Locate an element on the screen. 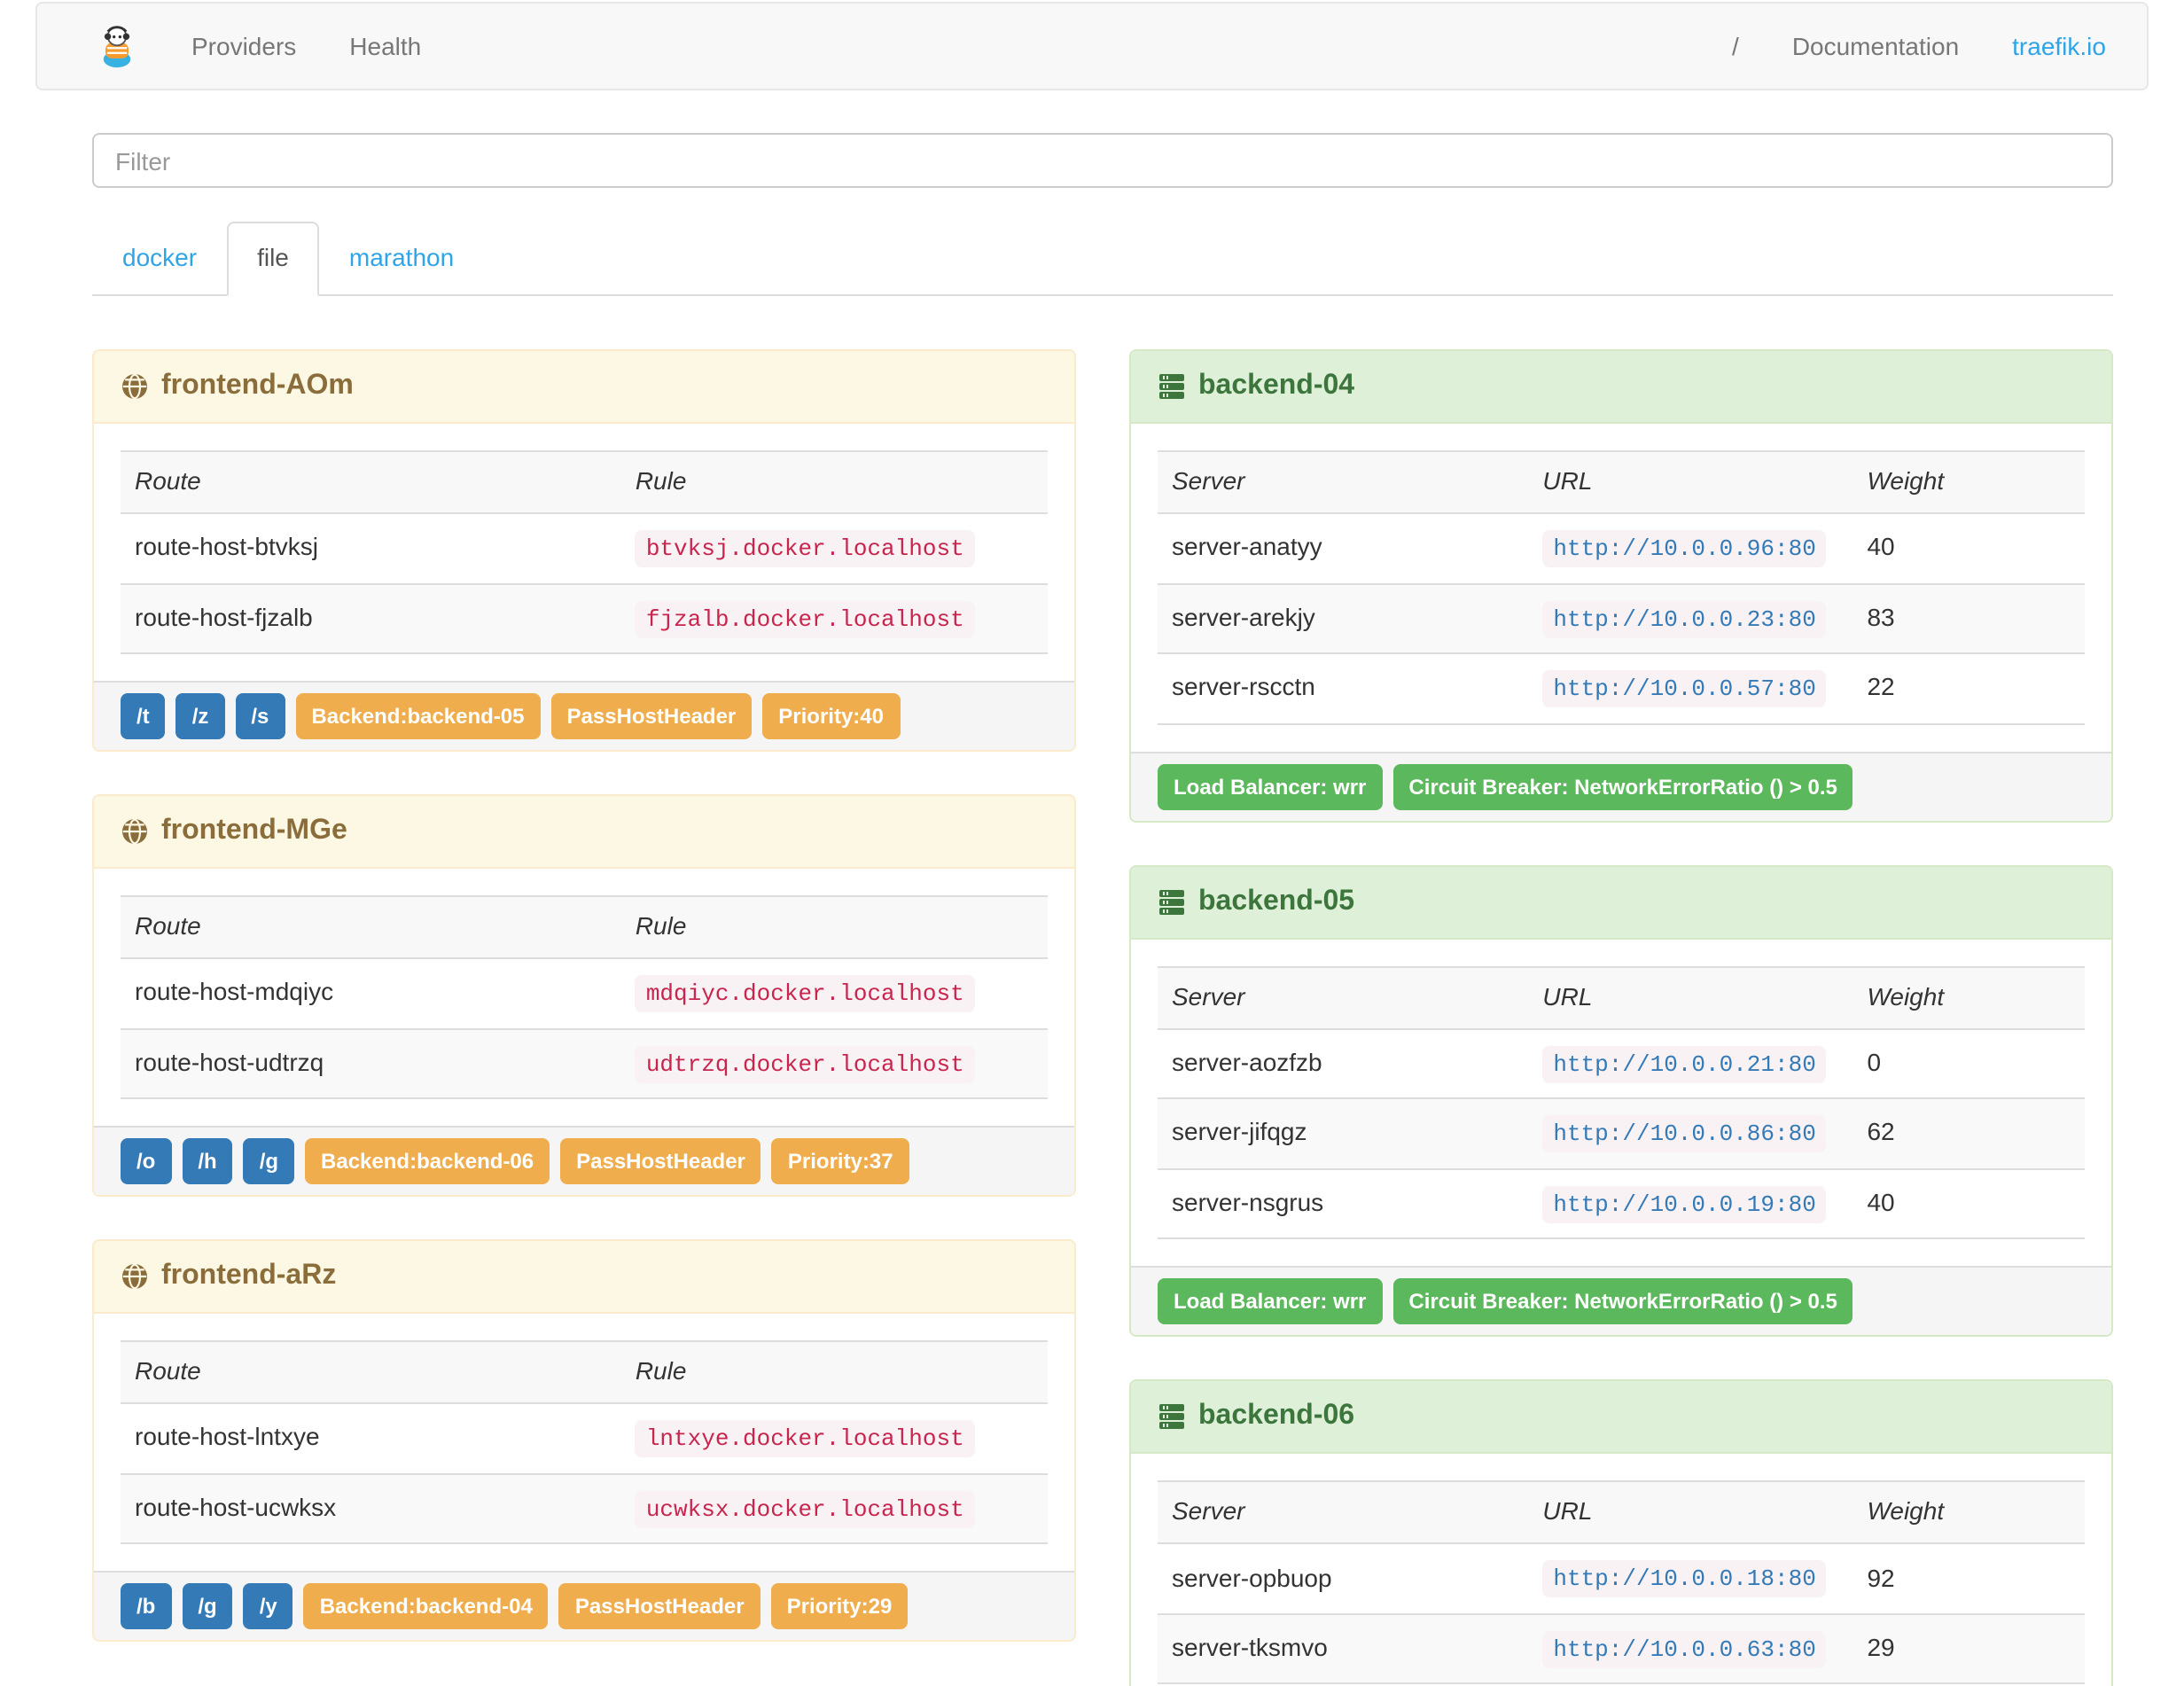 This screenshot has height=1686, width=2184. backend-panel-heading: backend-04 is located at coordinates (1621, 387).